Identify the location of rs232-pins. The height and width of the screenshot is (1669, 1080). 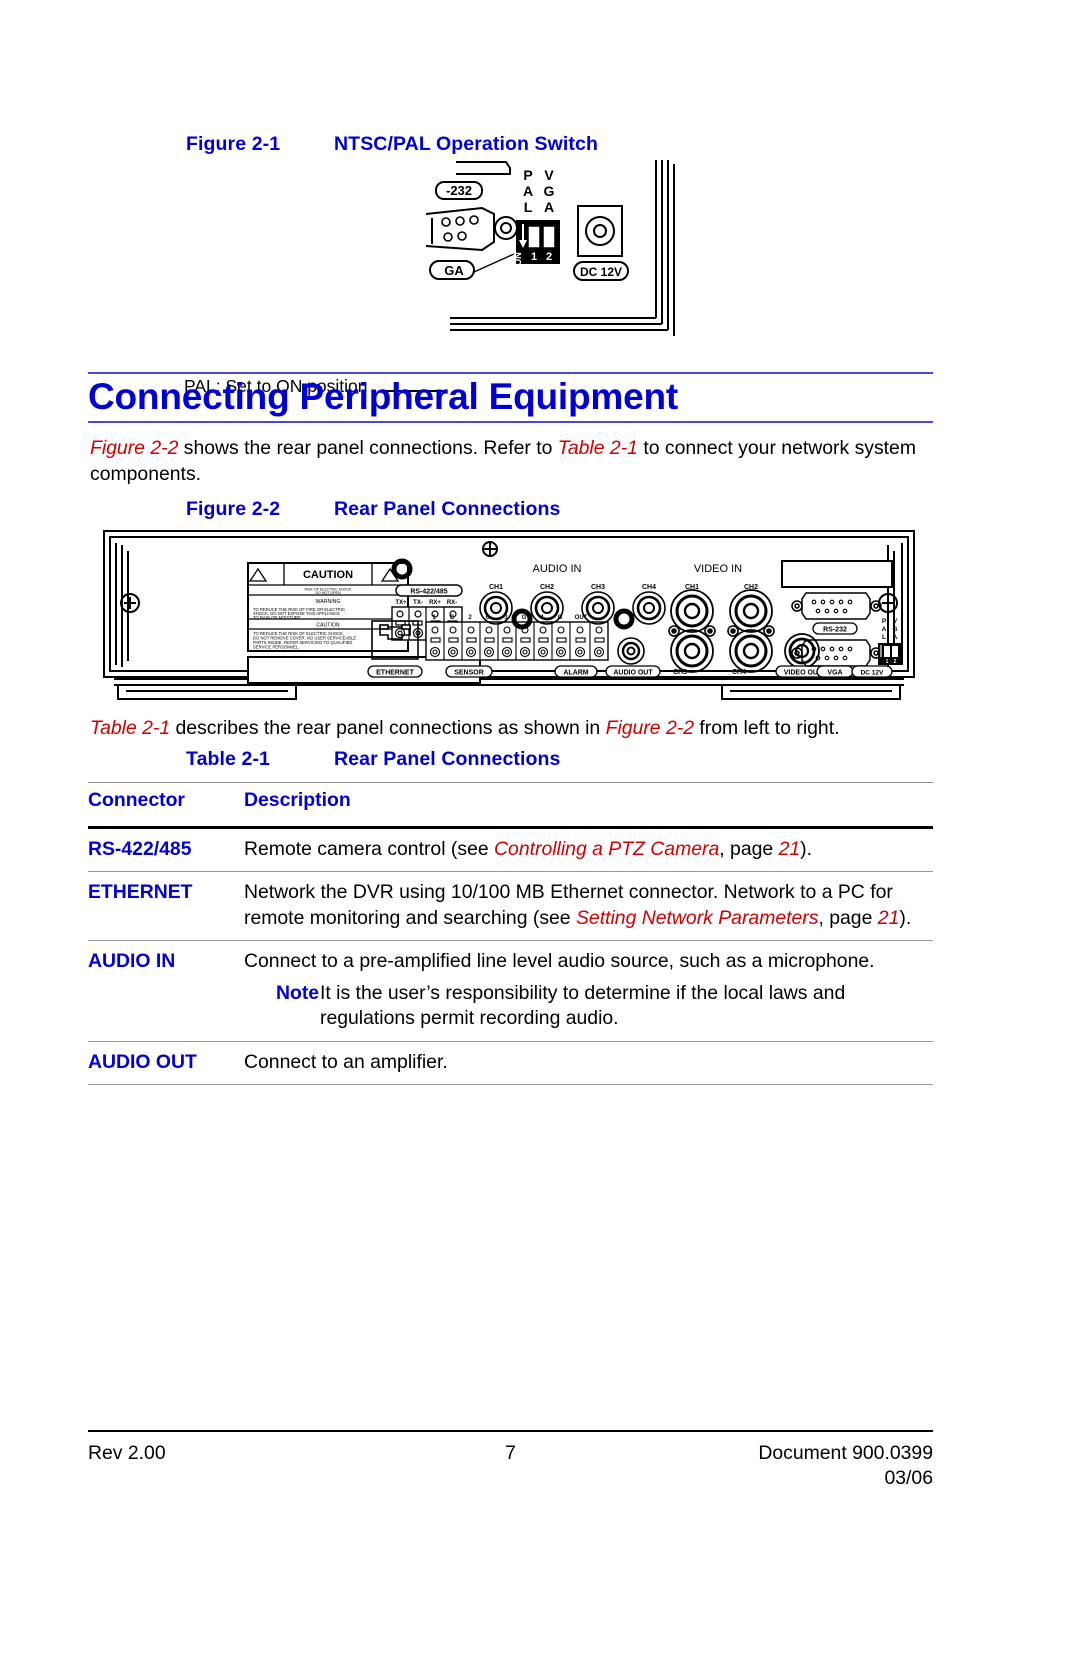
(832, 606).